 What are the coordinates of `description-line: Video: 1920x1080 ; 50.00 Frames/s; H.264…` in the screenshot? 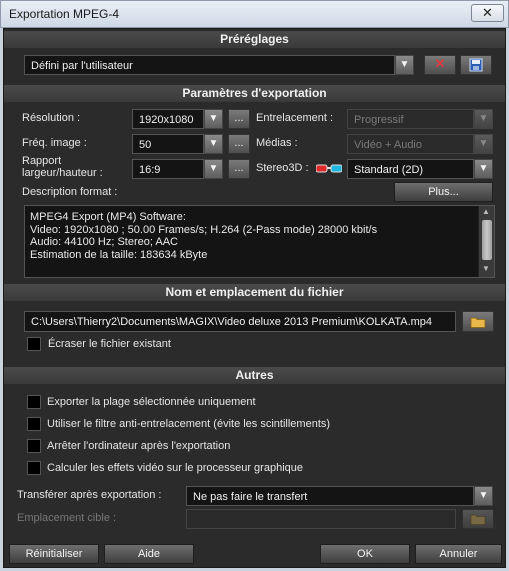 It's located at (204, 229).